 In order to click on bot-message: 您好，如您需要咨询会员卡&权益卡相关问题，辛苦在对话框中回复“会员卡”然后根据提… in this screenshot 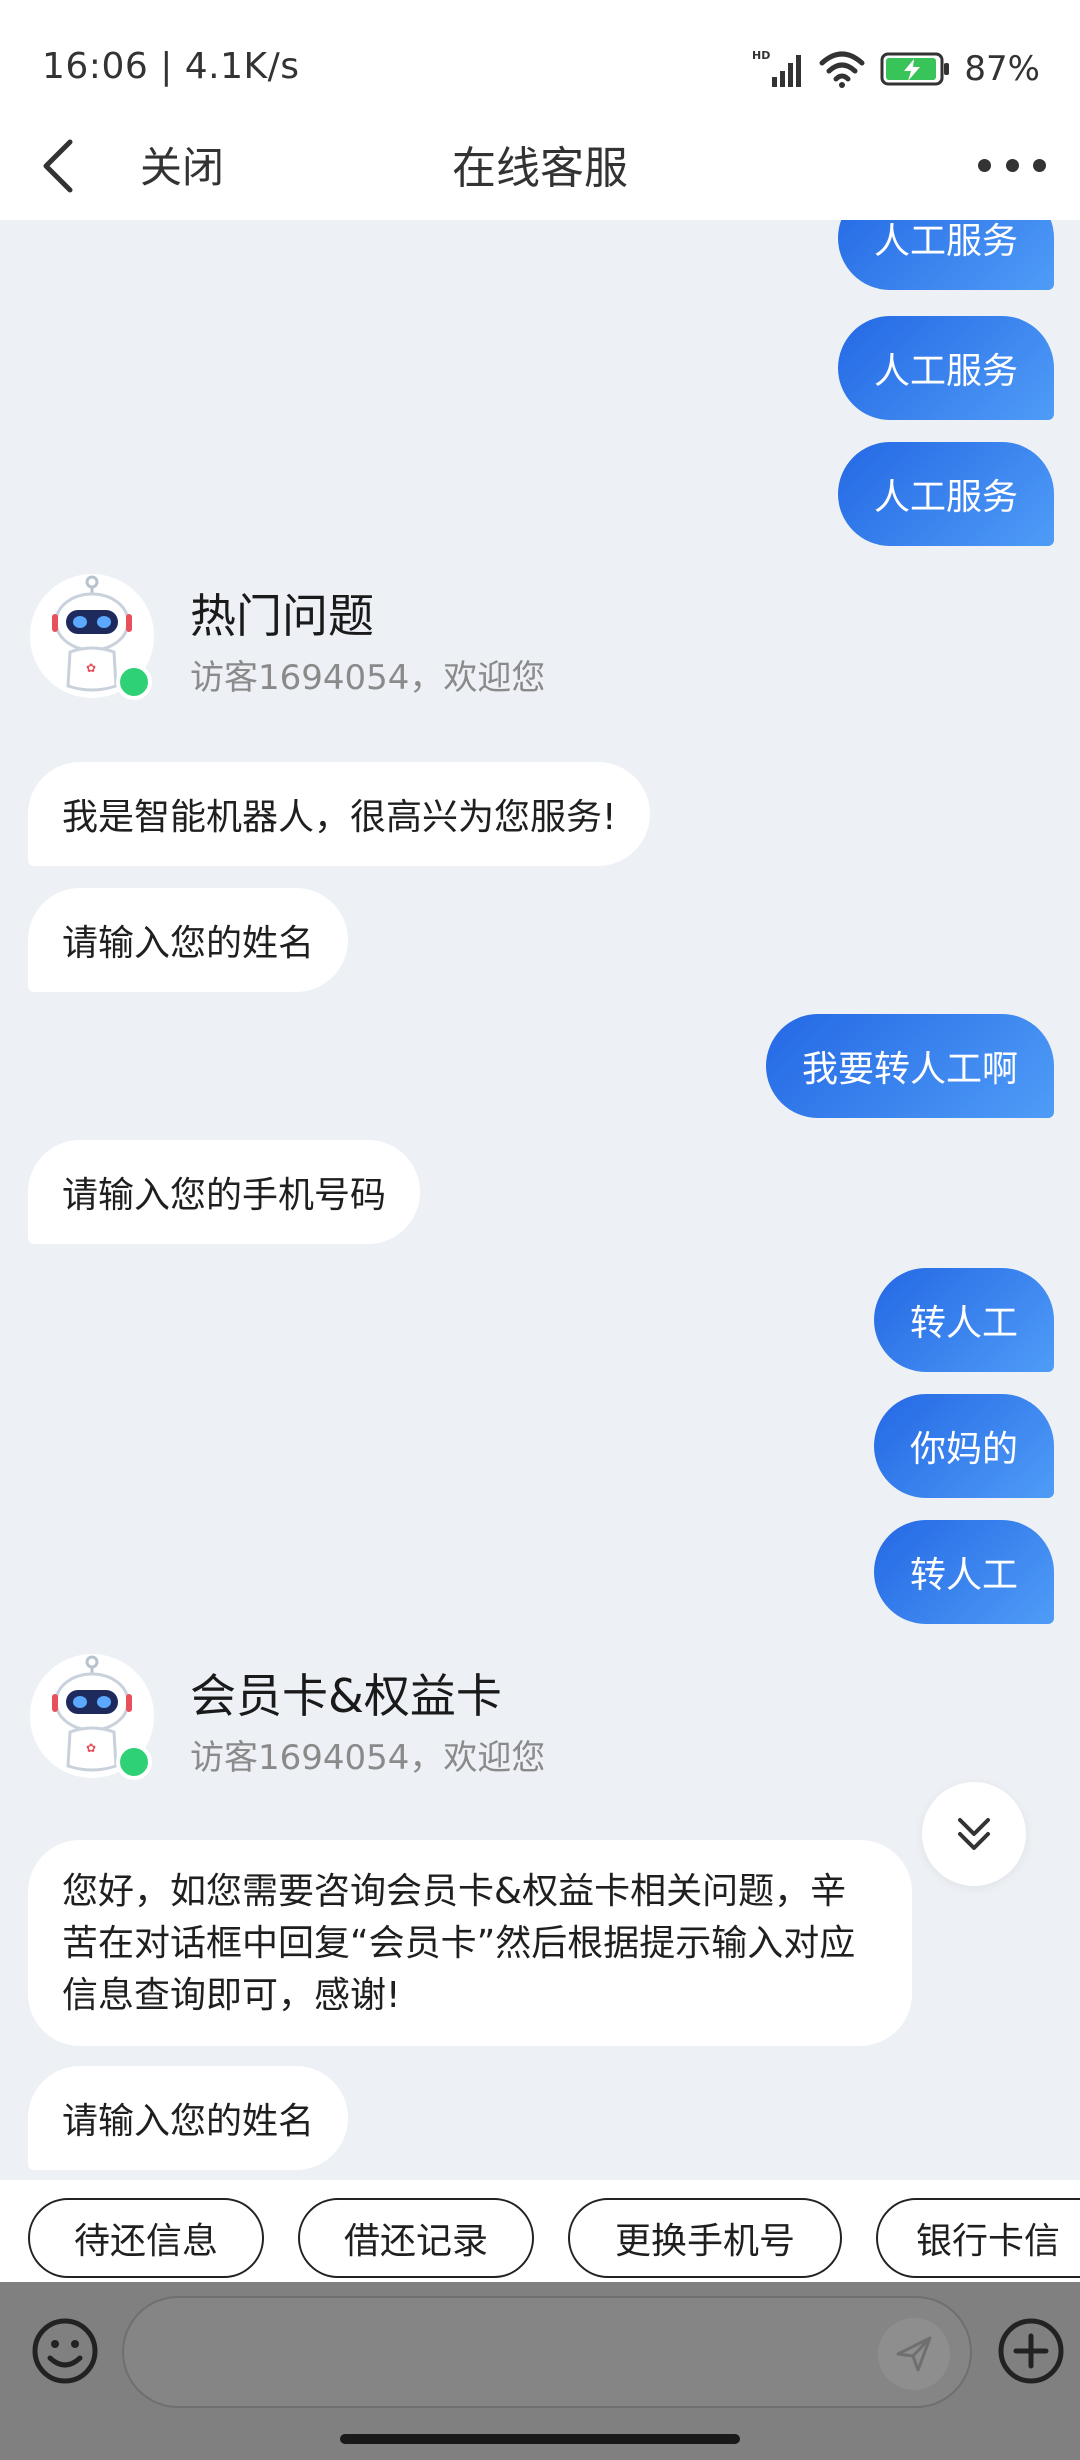, I will do `click(470, 1943)`.